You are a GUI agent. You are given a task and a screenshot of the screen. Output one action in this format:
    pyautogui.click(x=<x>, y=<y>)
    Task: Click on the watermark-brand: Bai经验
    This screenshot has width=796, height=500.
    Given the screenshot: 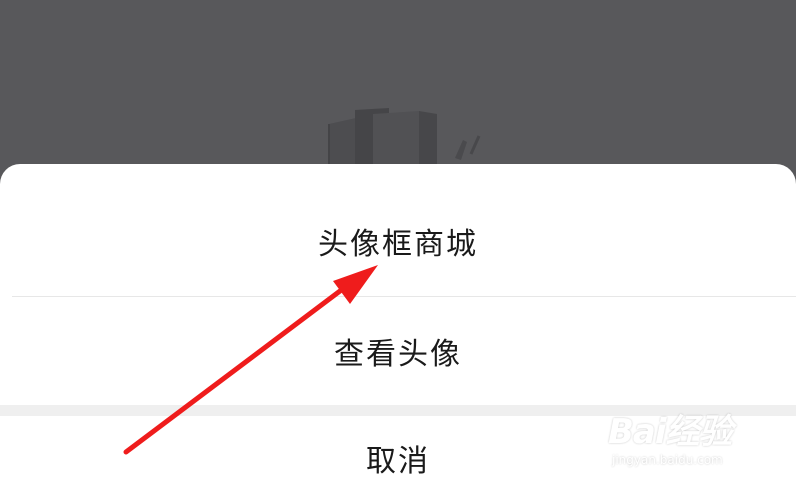 What is the action you would take?
    pyautogui.click(x=670, y=432)
    